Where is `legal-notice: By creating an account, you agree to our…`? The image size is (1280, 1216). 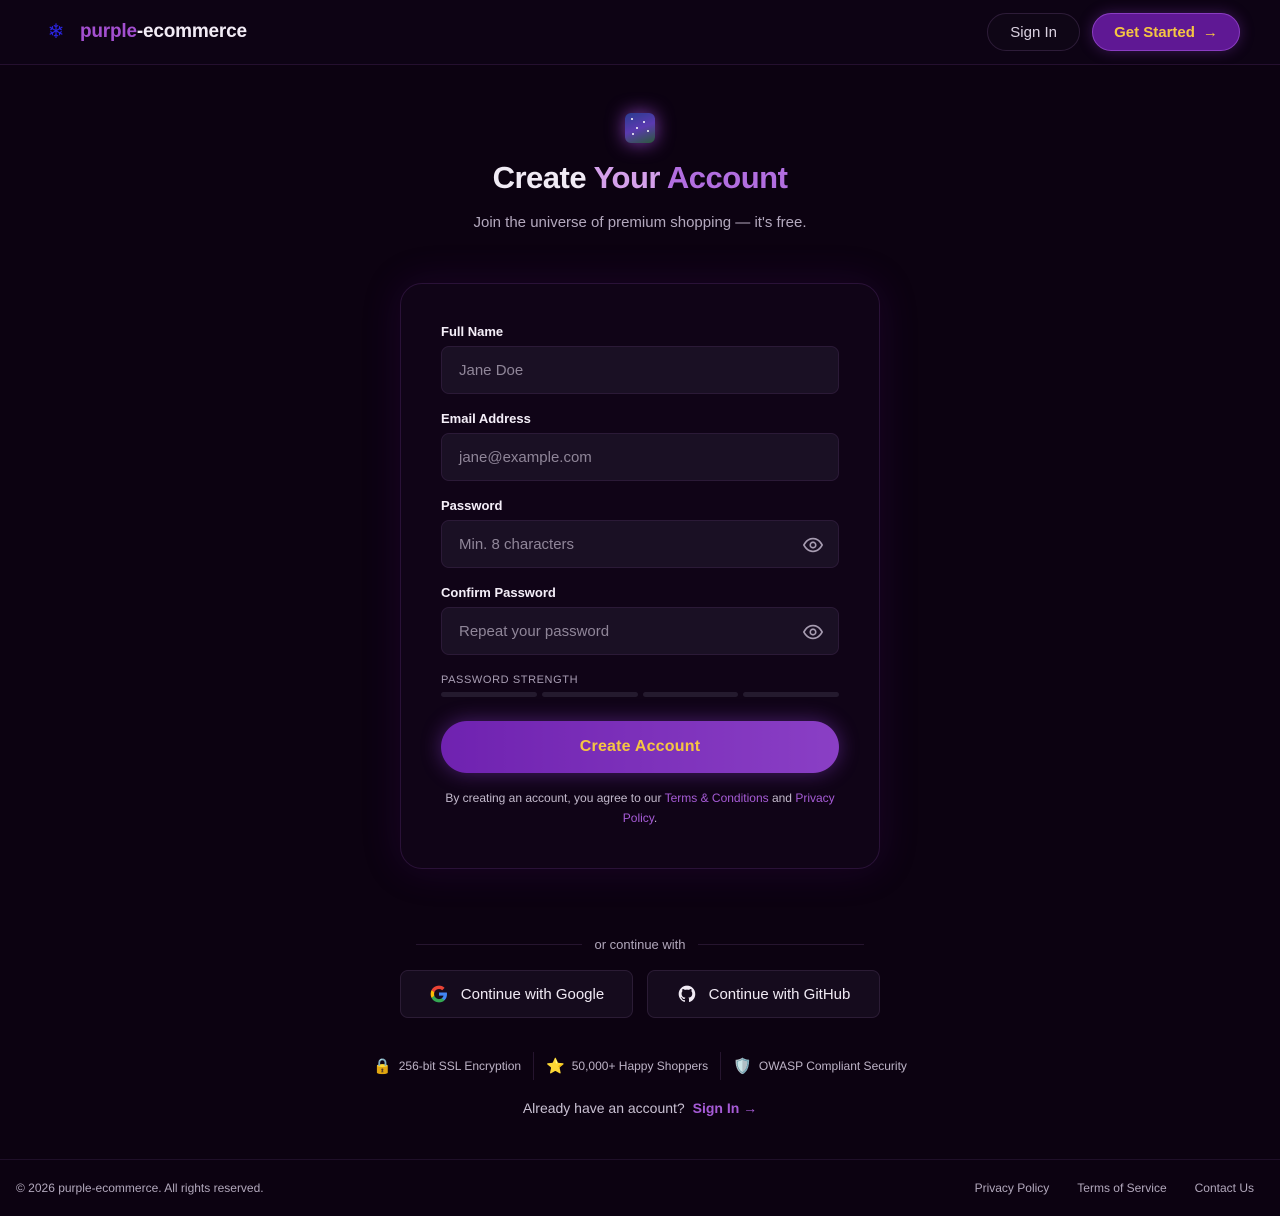 legal-notice: By creating an account, you agree to our… is located at coordinates (640, 808).